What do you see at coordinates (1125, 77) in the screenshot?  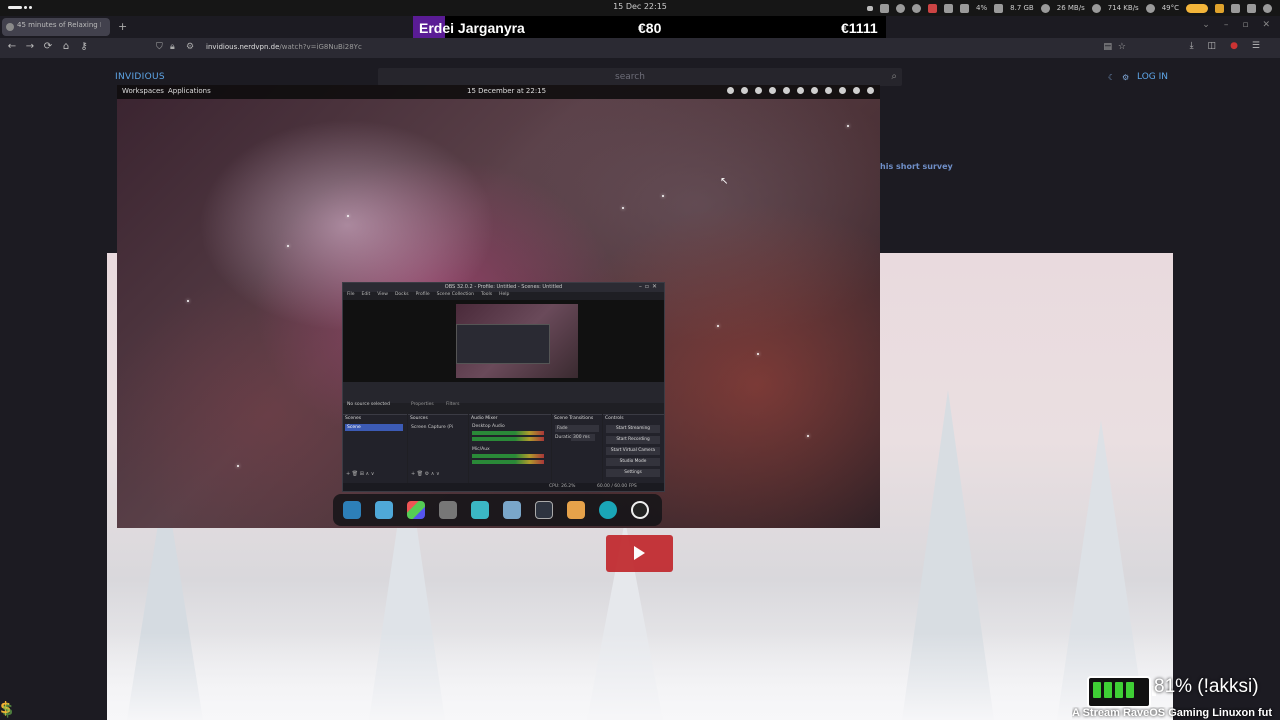 I see `settings-gear-icon: ⚙` at bounding box center [1125, 77].